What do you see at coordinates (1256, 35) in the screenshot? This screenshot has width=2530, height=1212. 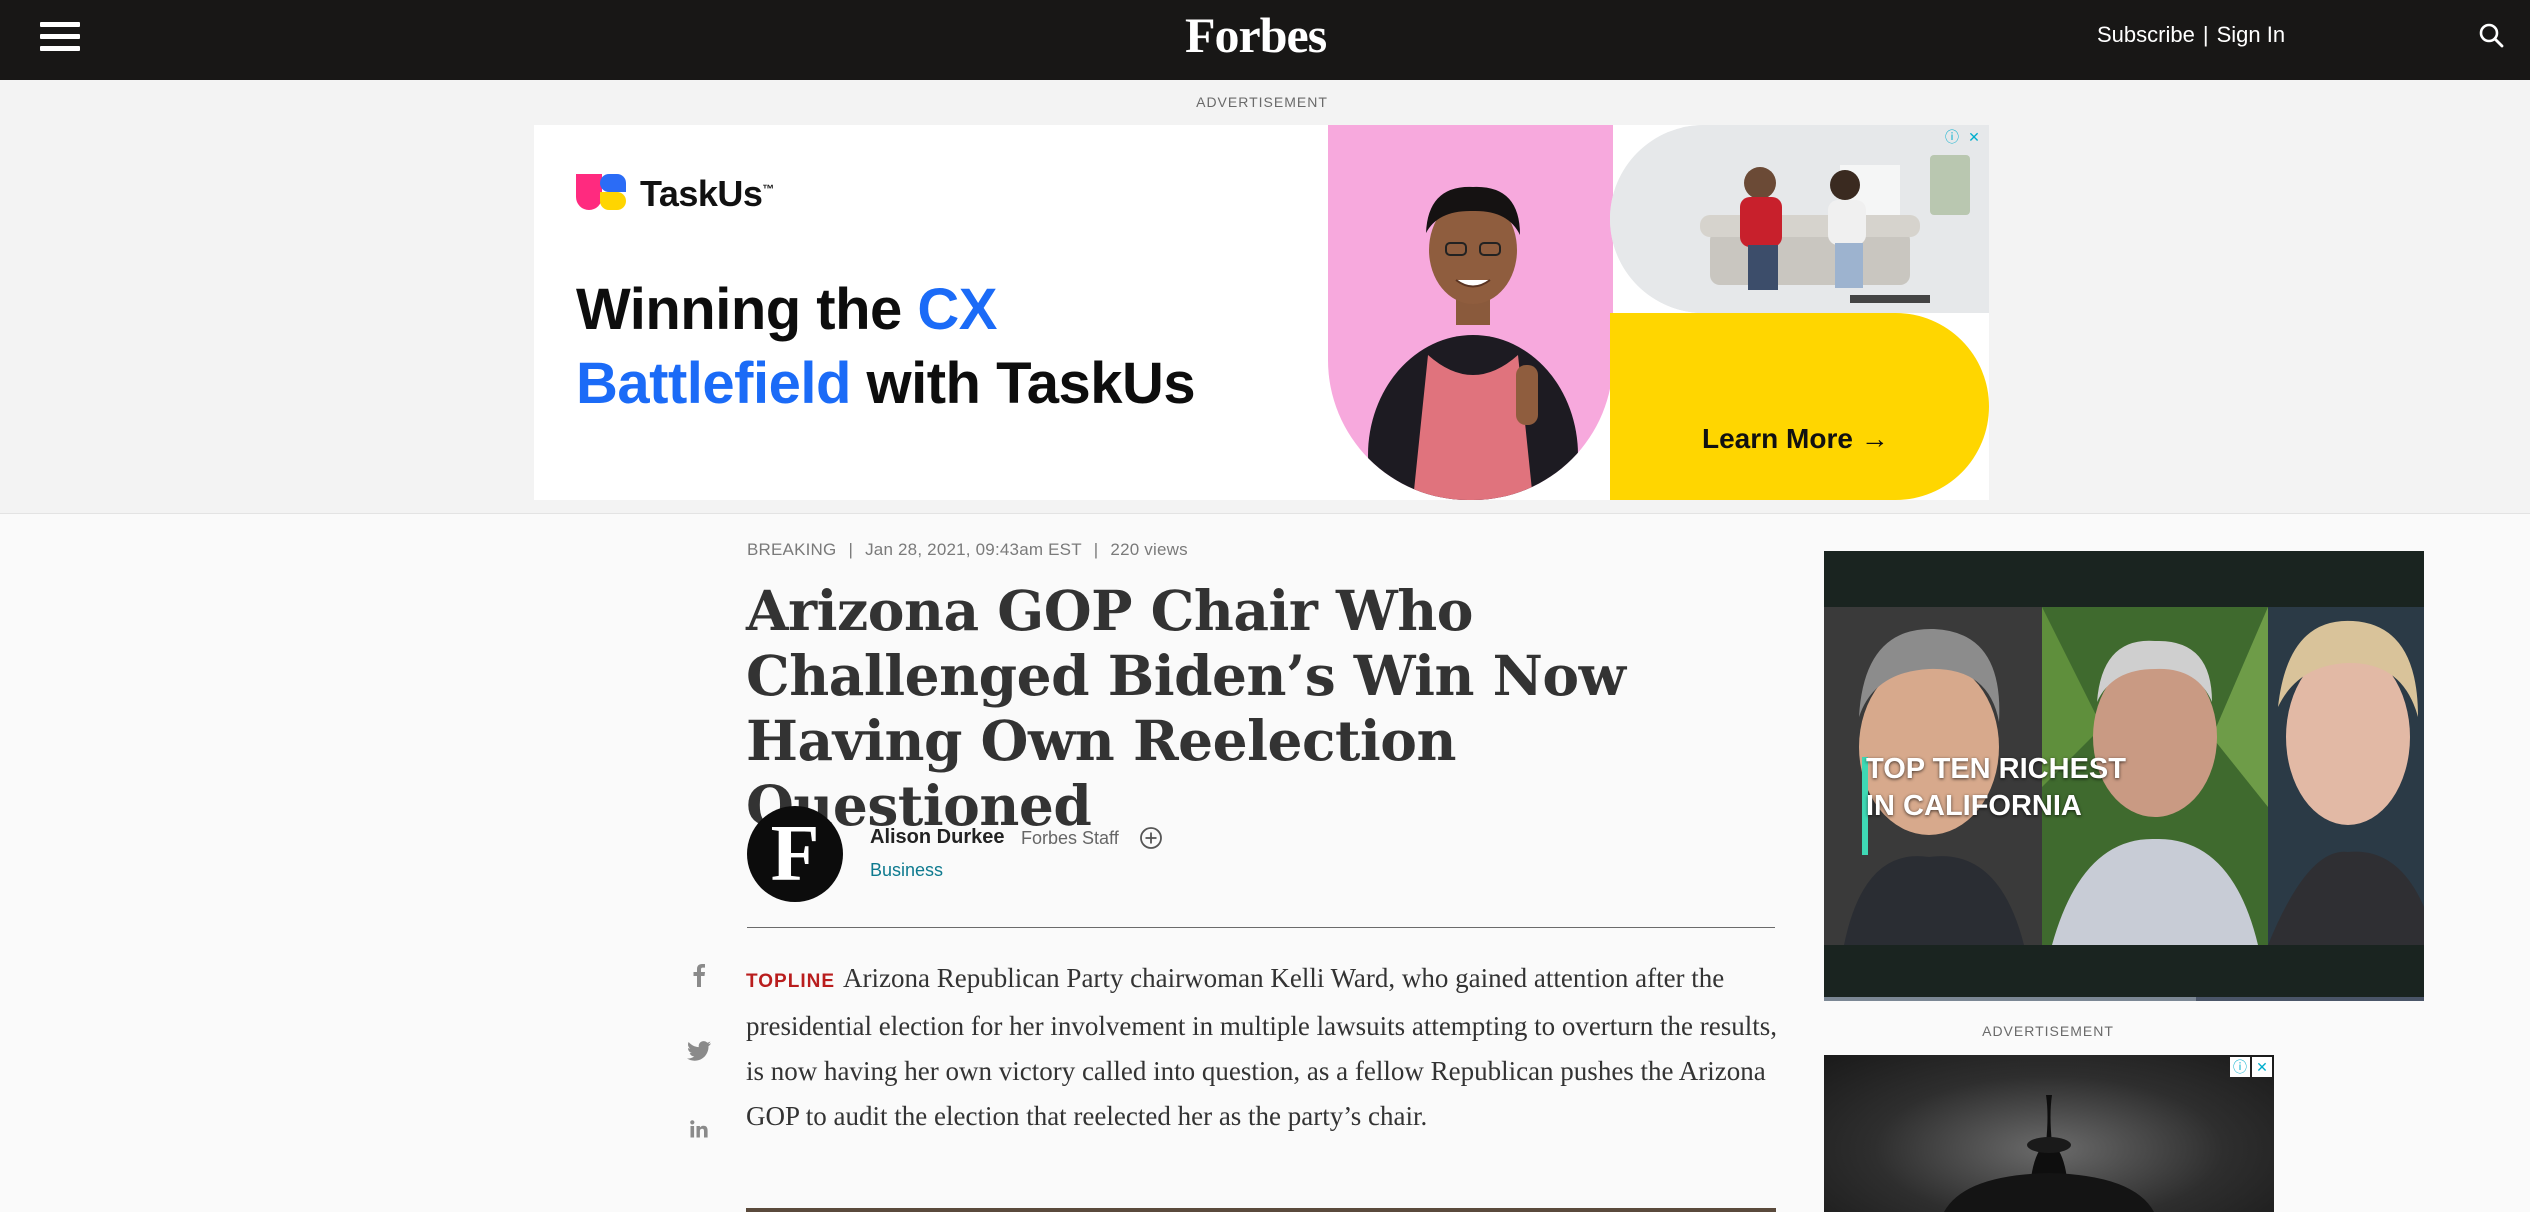 I see `forbes-logo: Forbes` at bounding box center [1256, 35].